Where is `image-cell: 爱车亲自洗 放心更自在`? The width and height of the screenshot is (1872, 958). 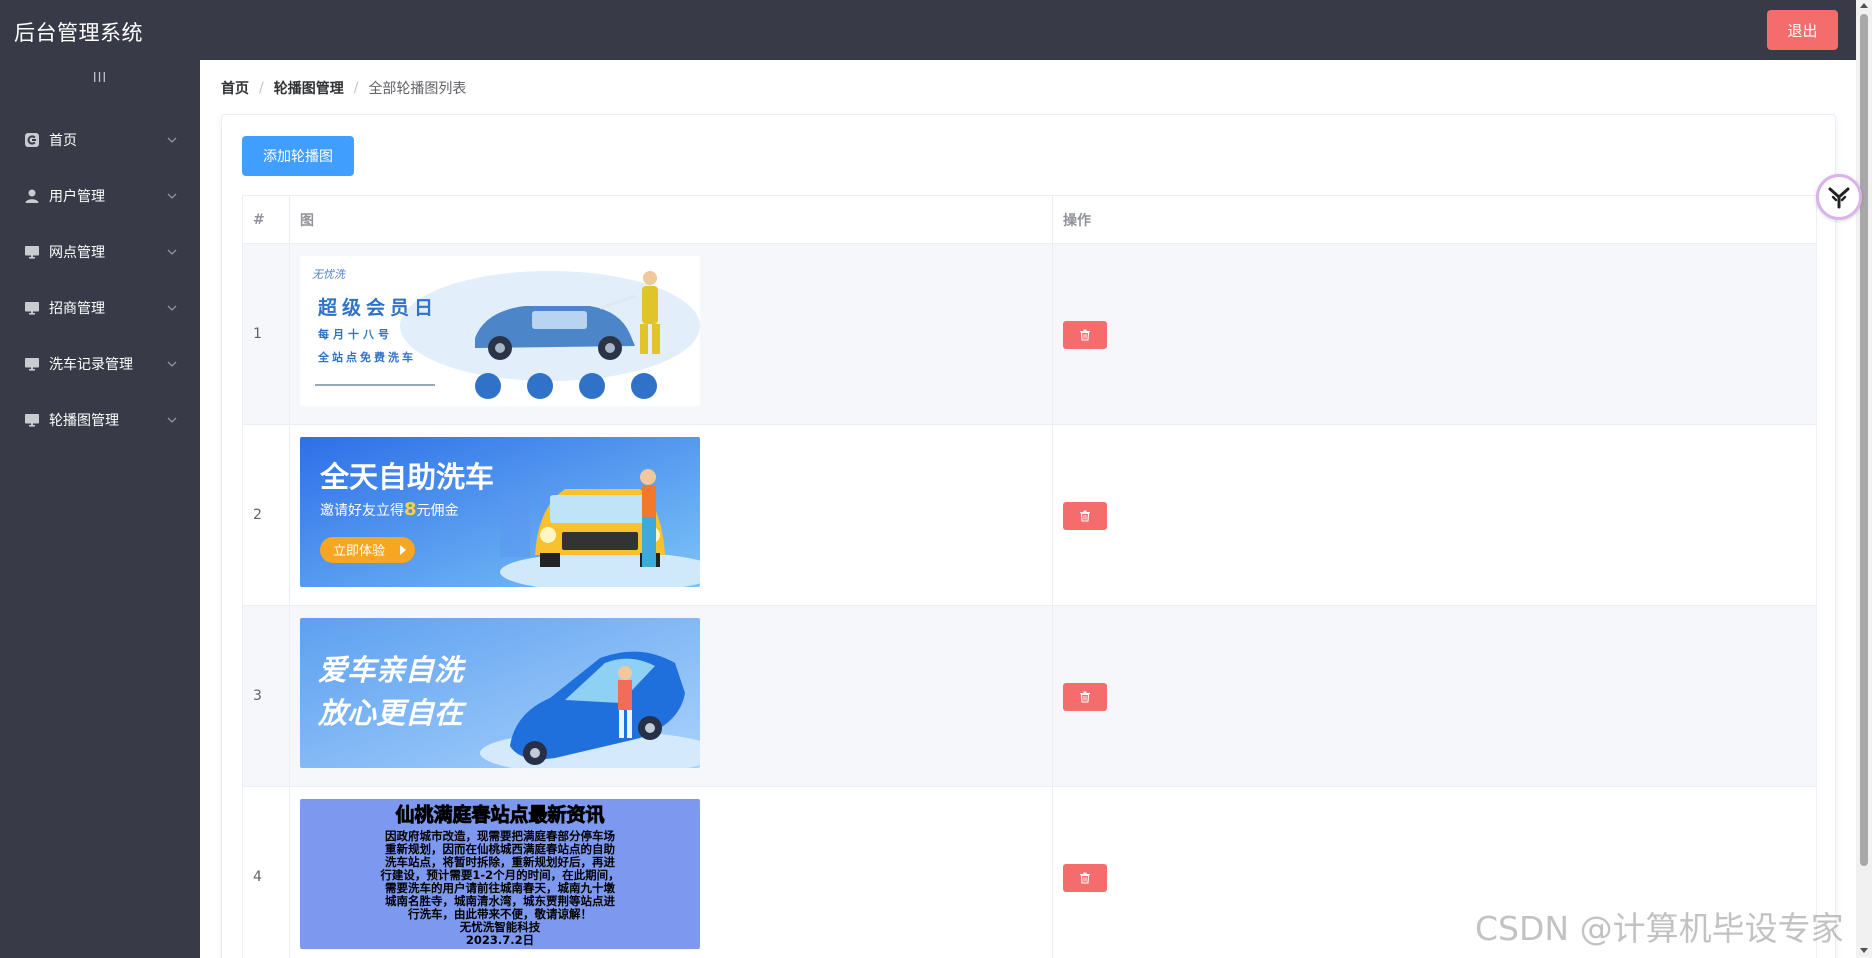
image-cell: 爱车亲自洗 放心更自在 is located at coordinates (671, 696).